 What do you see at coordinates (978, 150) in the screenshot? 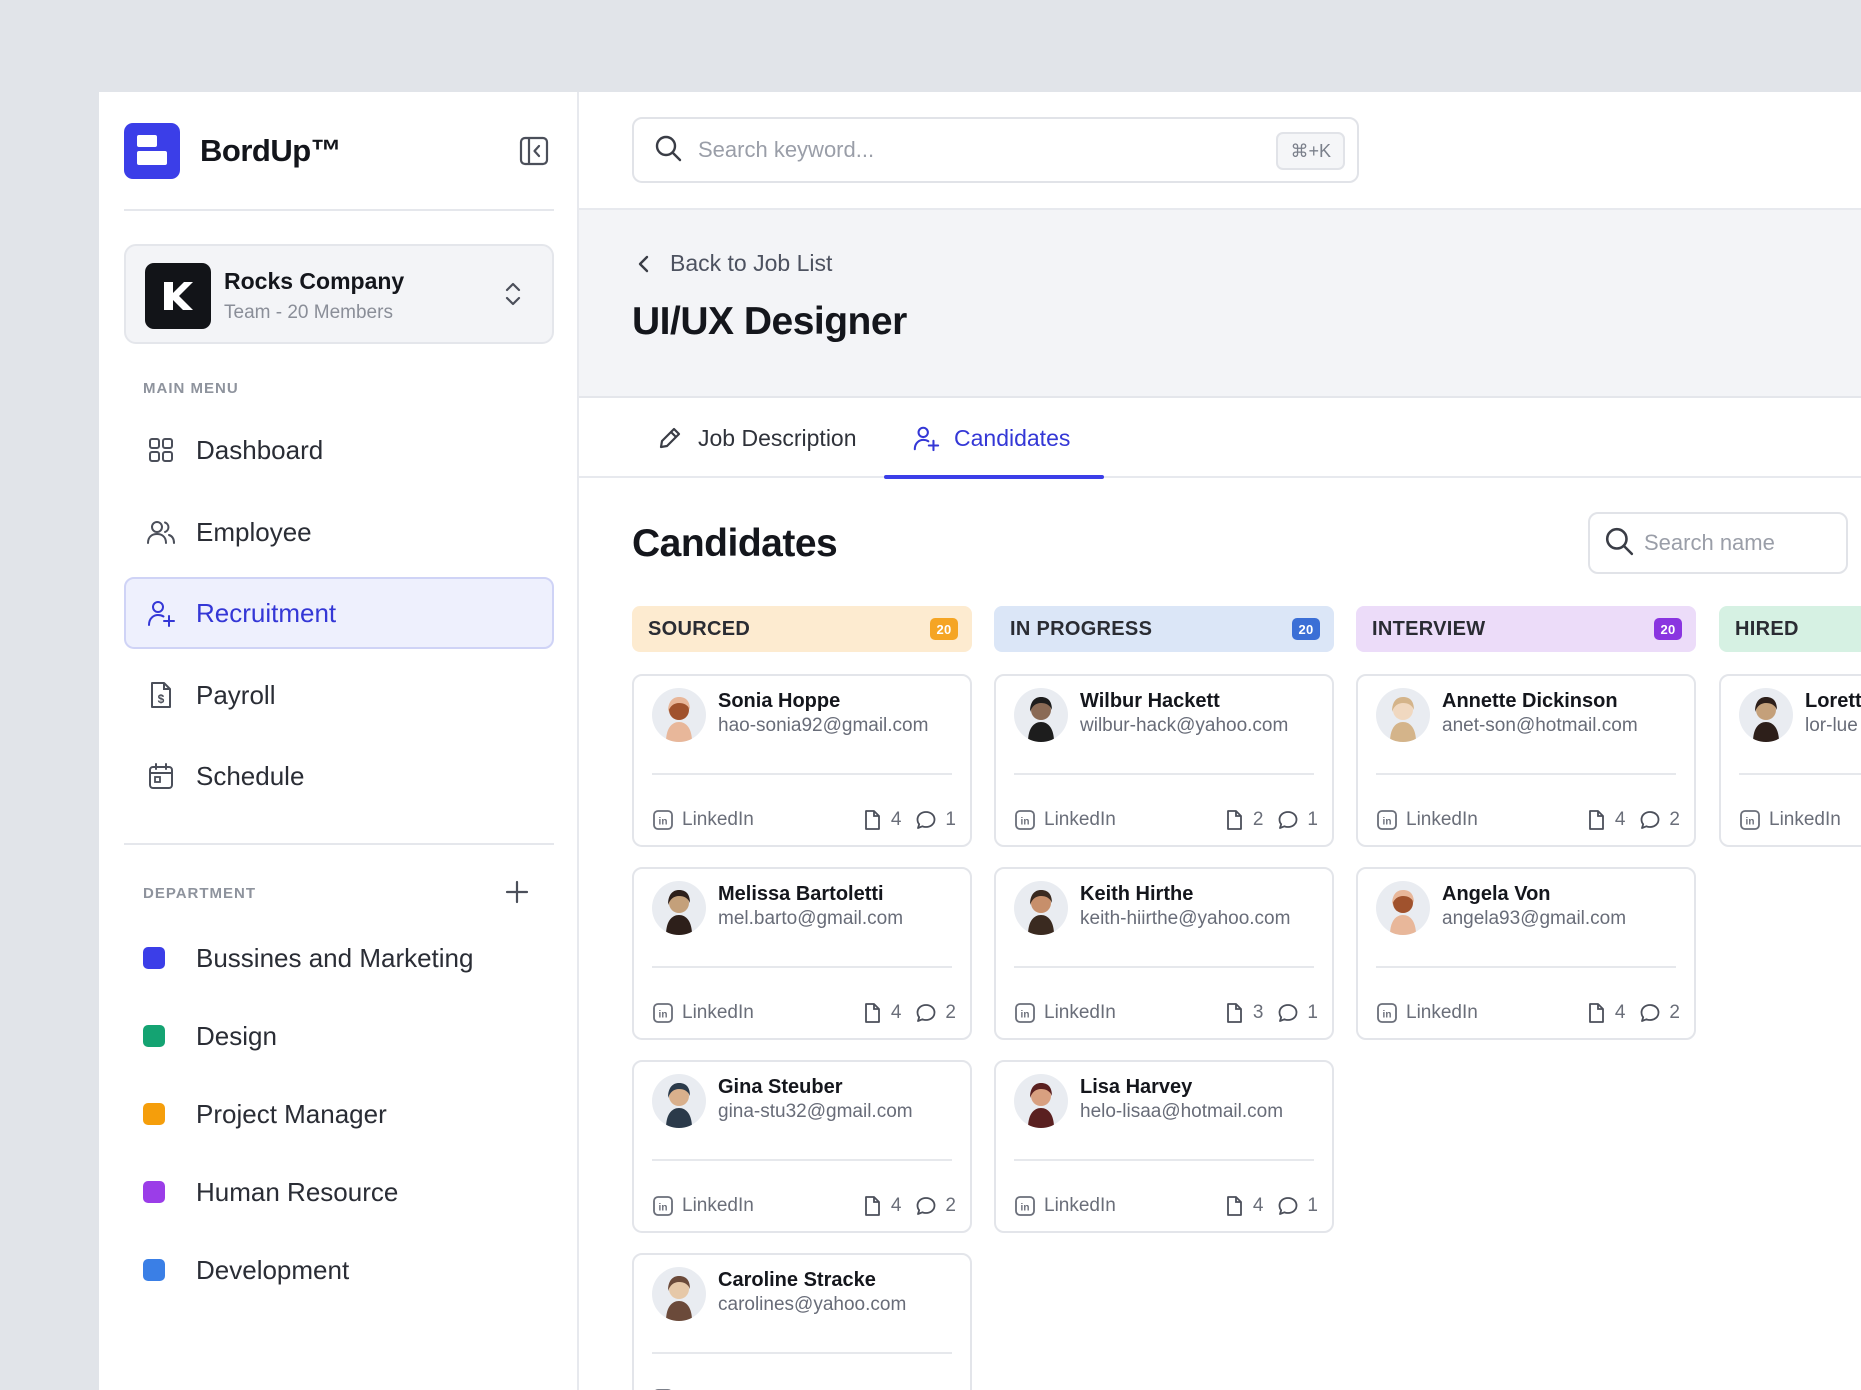
I see `search-input` at bounding box center [978, 150].